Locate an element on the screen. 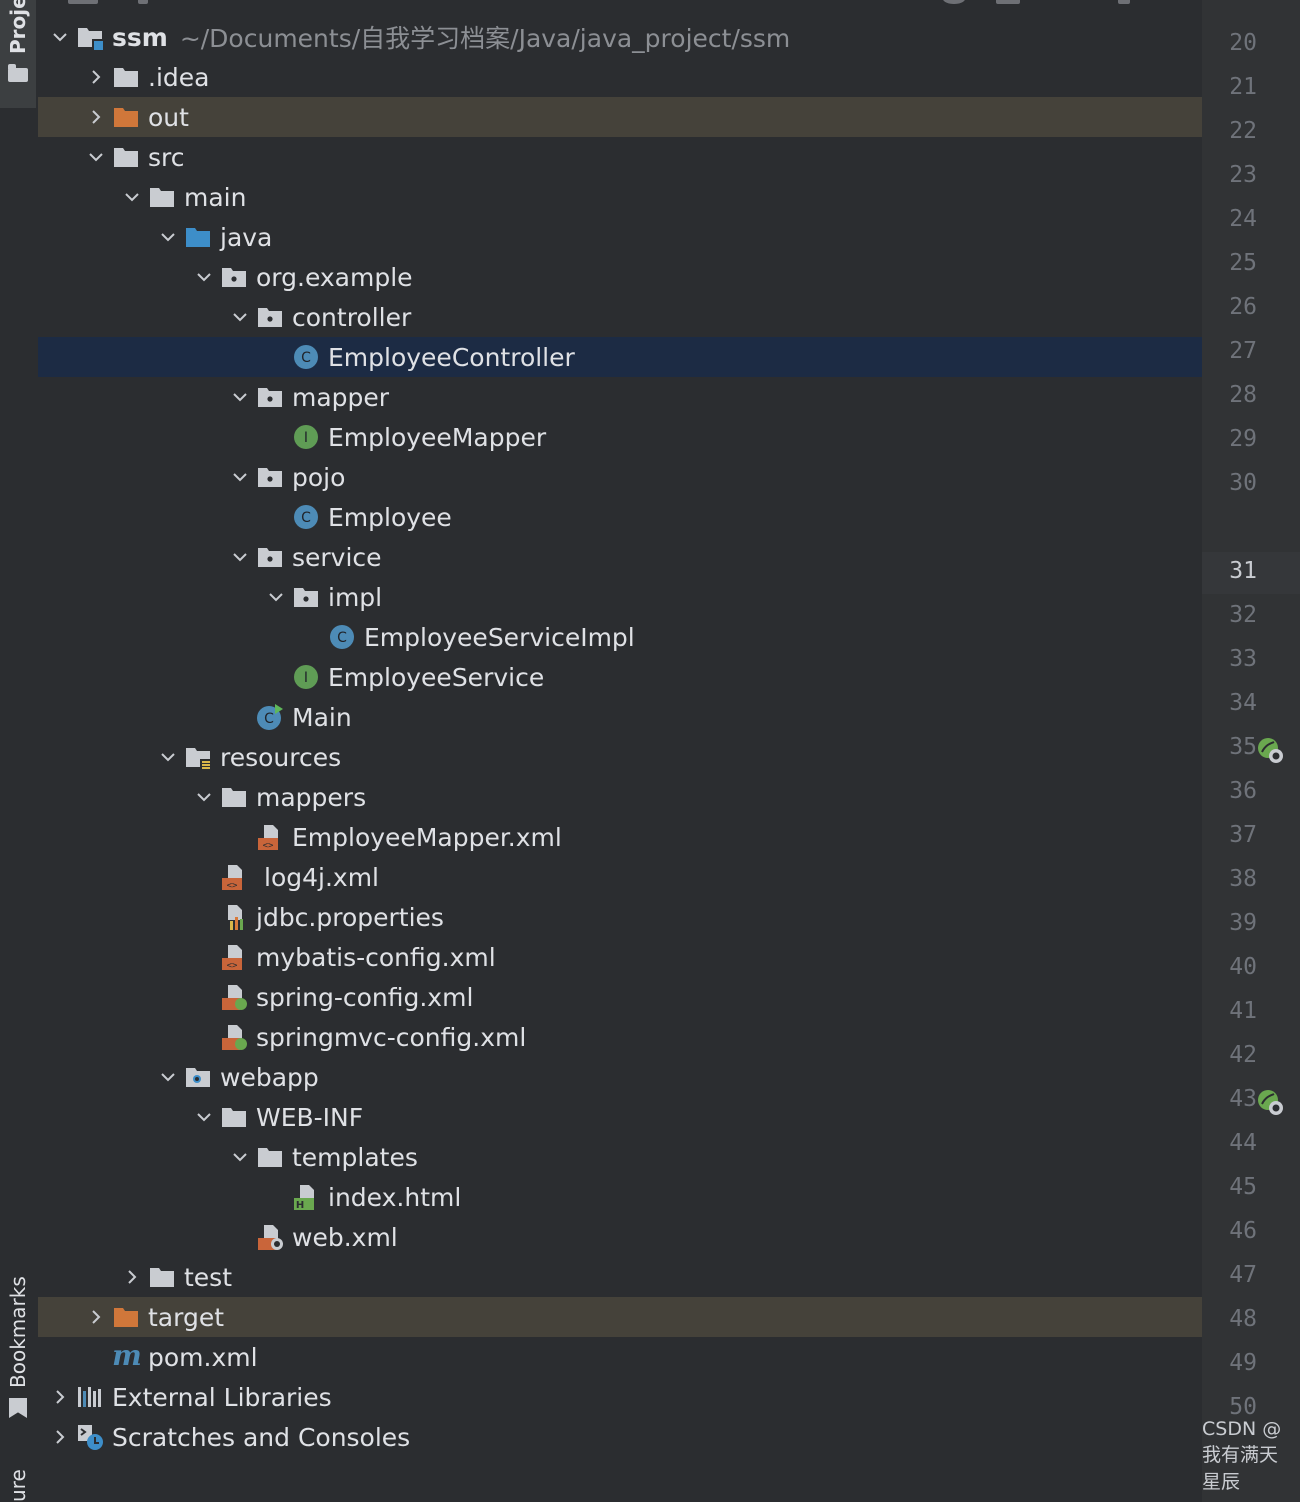 This screenshot has height=1502, width=1300. tree-row: controller is located at coordinates (620, 317).